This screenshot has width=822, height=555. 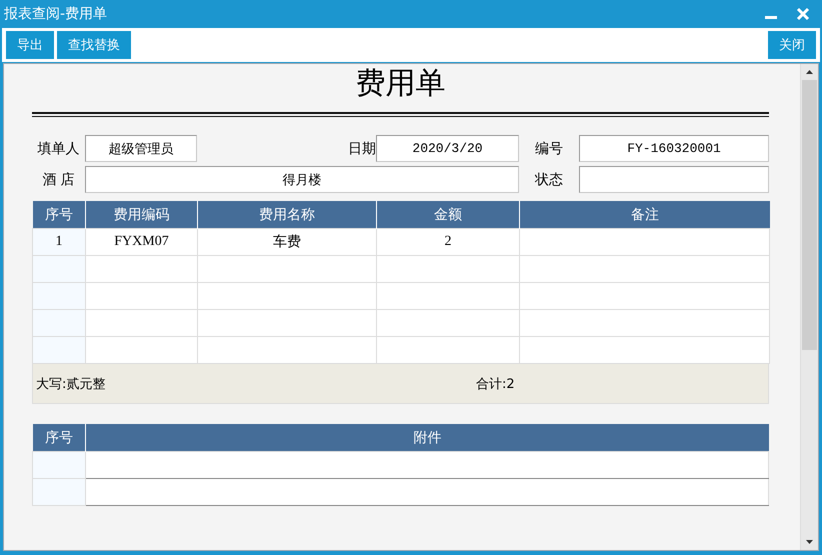 What do you see at coordinates (70, 384) in the screenshot?
I see `amount-in-words: 大写:贰元整` at bounding box center [70, 384].